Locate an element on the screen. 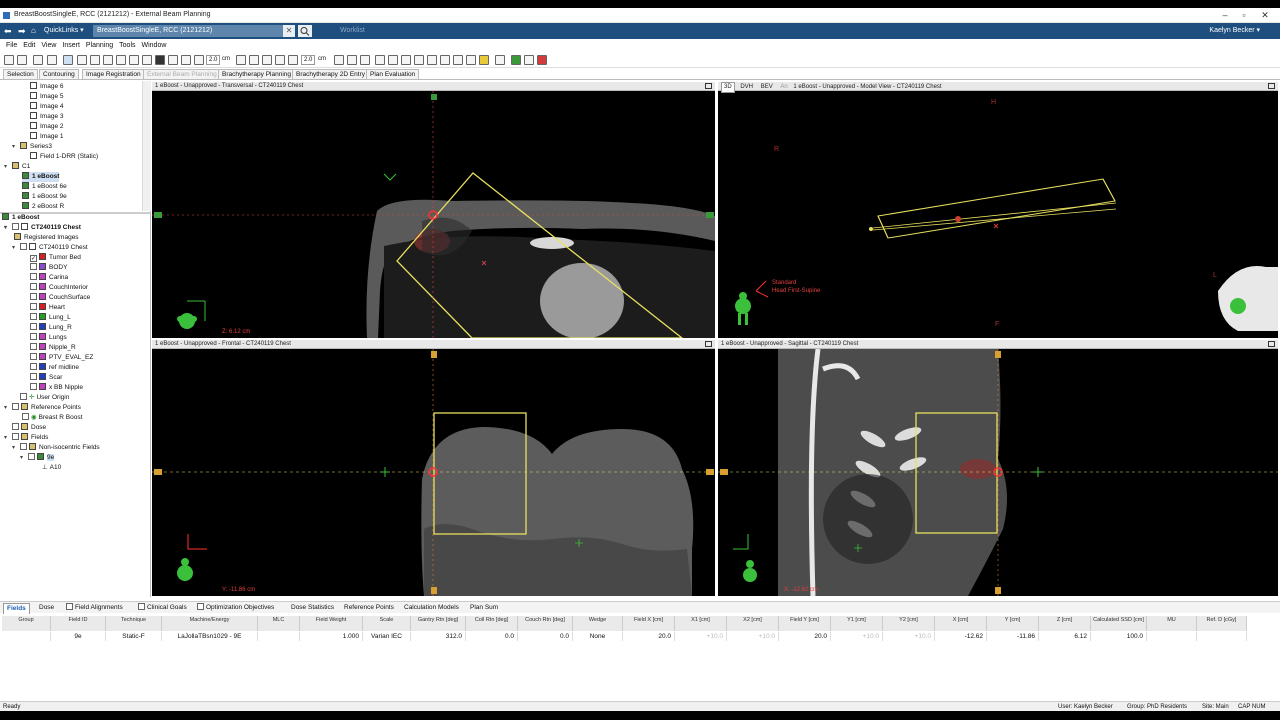 This screenshot has width=1280, height=722. quicklinks-menu: QuickLinks ▾ is located at coordinates (64, 31).